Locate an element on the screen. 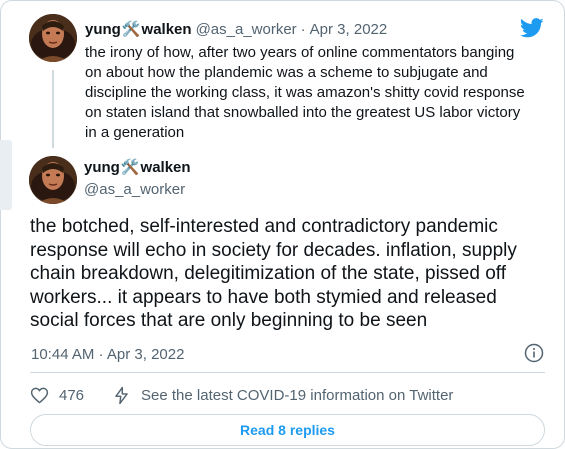  left-edge-strip is located at coordinates (6, 175).